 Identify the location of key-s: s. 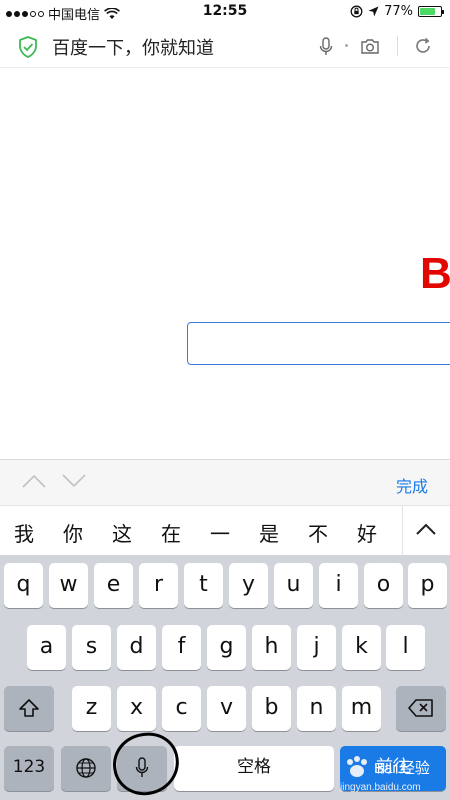
(91, 647).